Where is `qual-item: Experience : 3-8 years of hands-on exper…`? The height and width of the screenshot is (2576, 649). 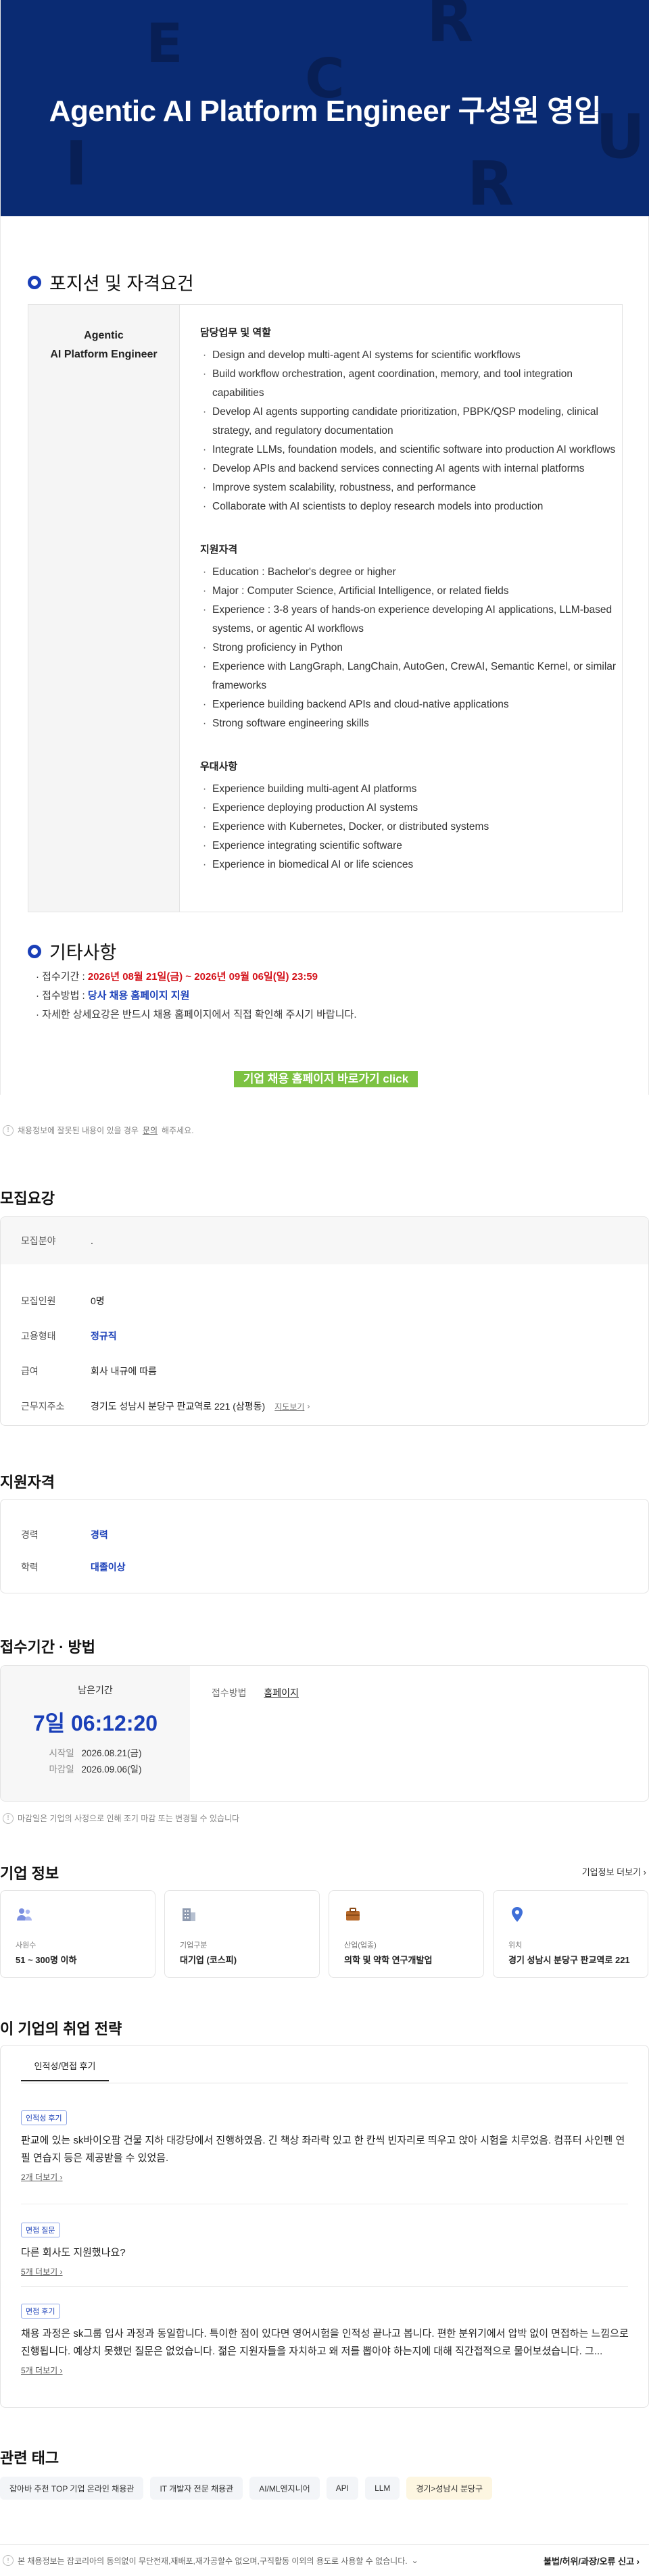 qual-item: Experience : 3-8 years of hands-on exper… is located at coordinates (411, 620).